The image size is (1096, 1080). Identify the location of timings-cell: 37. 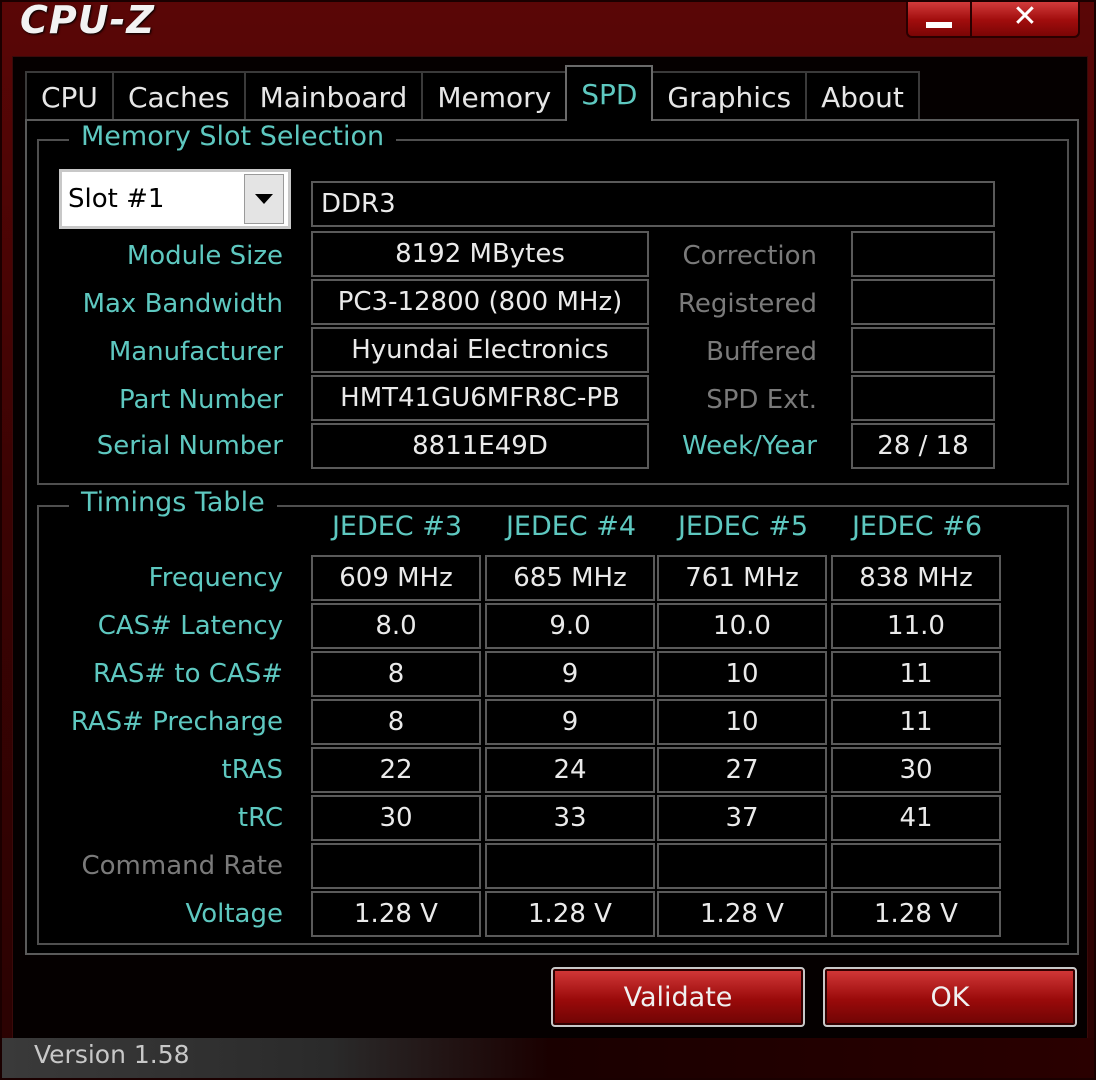
(742, 818).